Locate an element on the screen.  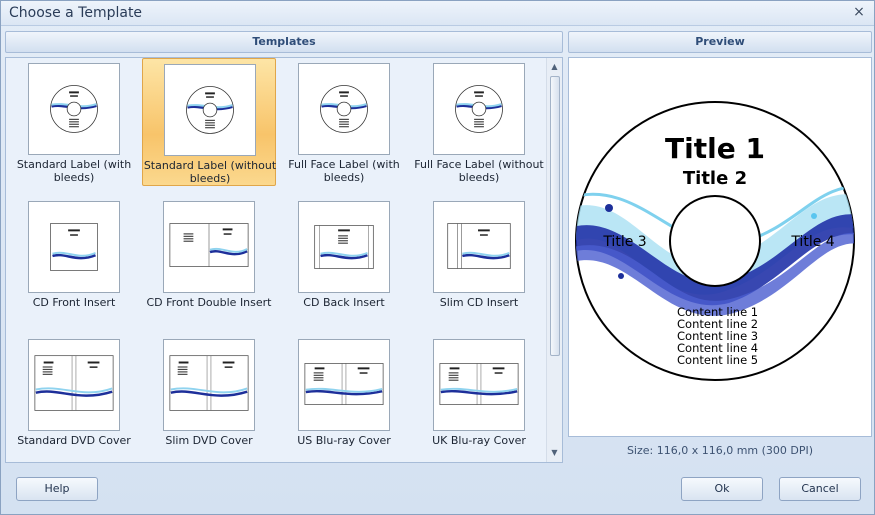
template-tile: UK Blu-ray Cover is located at coordinates (479, 398).